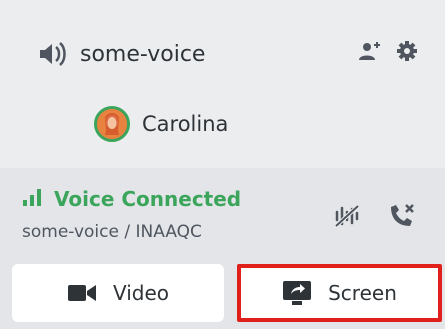 The height and width of the screenshot is (329, 445). I want to click on speaker-icon, so click(54, 54).